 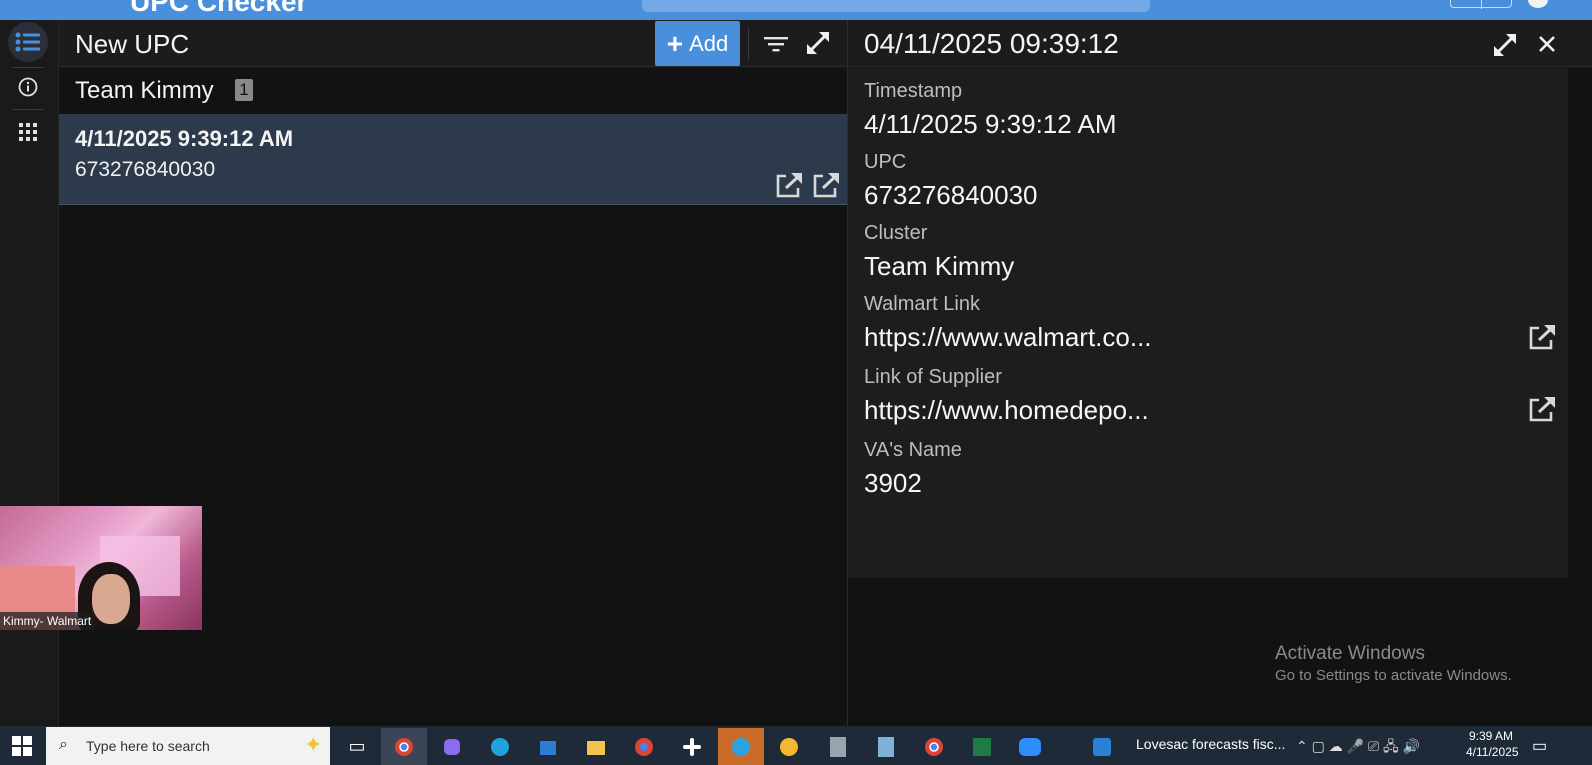 What do you see at coordinates (111, 599) in the screenshot?
I see `video-face` at bounding box center [111, 599].